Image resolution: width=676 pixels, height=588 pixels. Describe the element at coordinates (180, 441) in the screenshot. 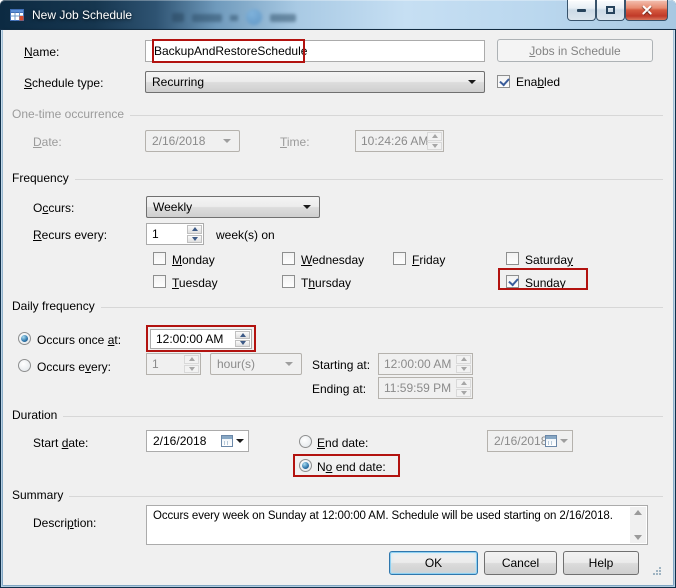

I see `start-date-value: 2/16/2018` at that location.